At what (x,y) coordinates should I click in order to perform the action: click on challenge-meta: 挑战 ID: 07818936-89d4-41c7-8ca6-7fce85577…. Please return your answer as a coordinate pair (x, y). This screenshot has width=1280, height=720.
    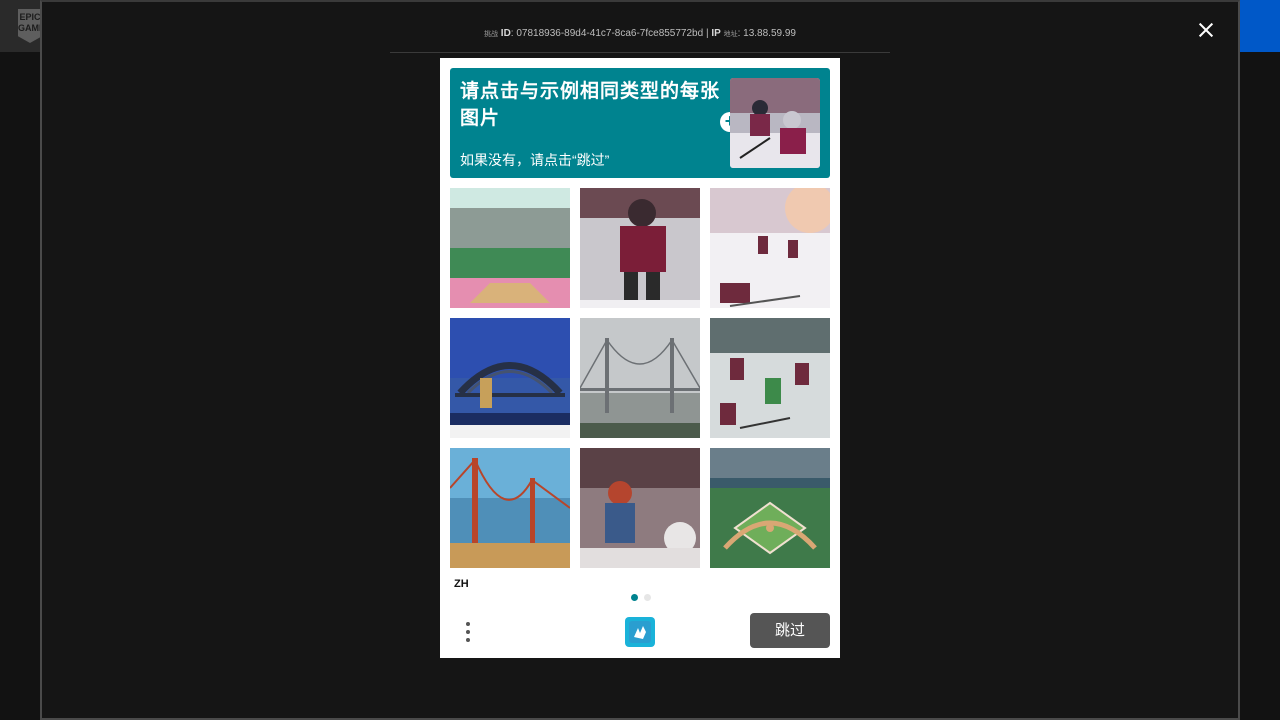
    Looking at the image, I should click on (640, 40).